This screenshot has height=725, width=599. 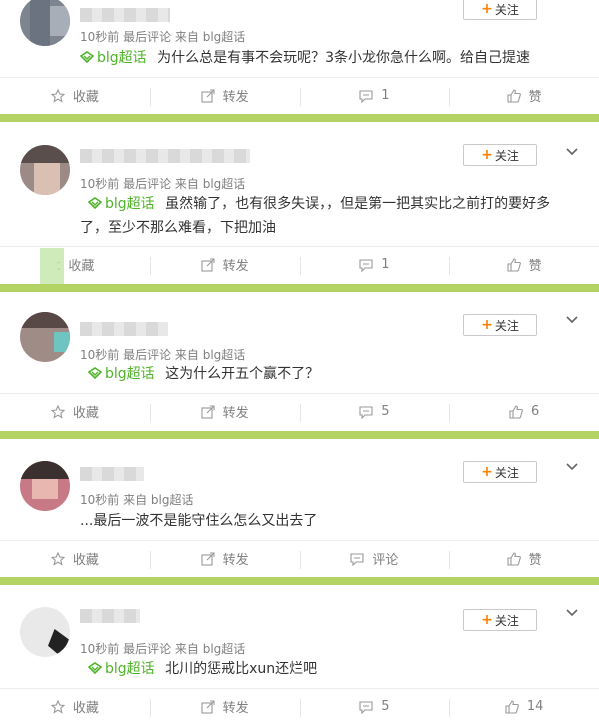 What do you see at coordinates (325, 374) in the screenshot?
I see `post-text: blg超话 这为什么开五个赢不了？` at bounding box center [325, 374].